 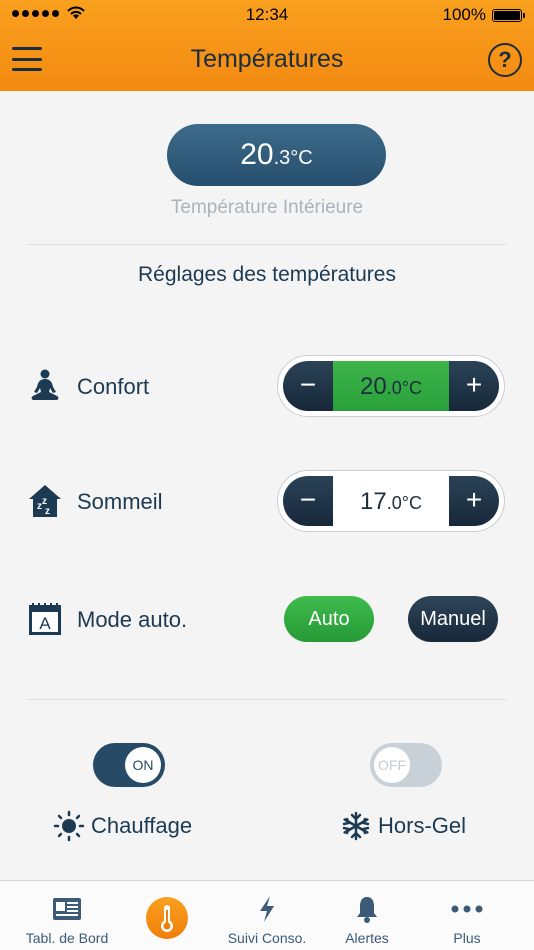 What do you see at coordinates (267, 59) in the screenshot?
I see `page-title: Températures` at bounding box center [267, 59].